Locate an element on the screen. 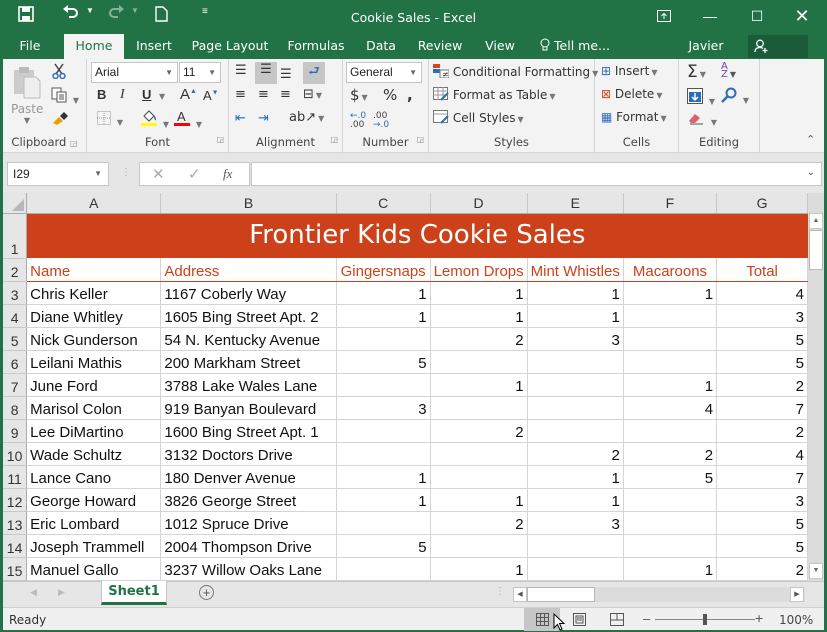 This screenshot has height=632, width=827. cell: 3237 Willow Oaks Lane is located at coordinates (248, 569).